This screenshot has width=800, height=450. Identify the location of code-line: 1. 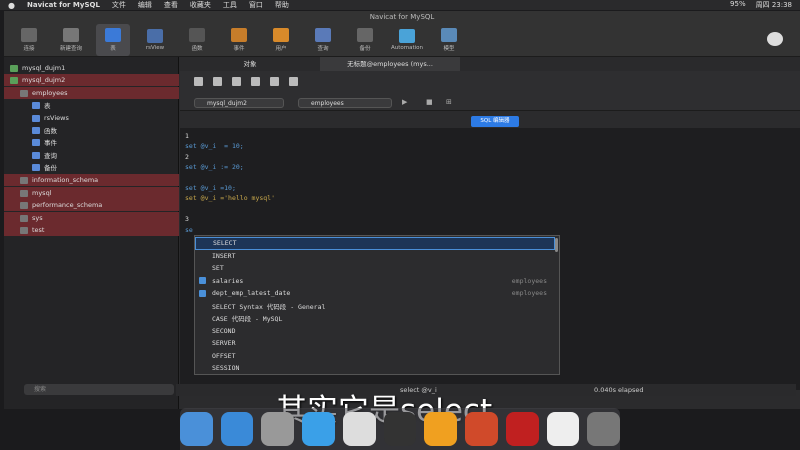
(187, 136).